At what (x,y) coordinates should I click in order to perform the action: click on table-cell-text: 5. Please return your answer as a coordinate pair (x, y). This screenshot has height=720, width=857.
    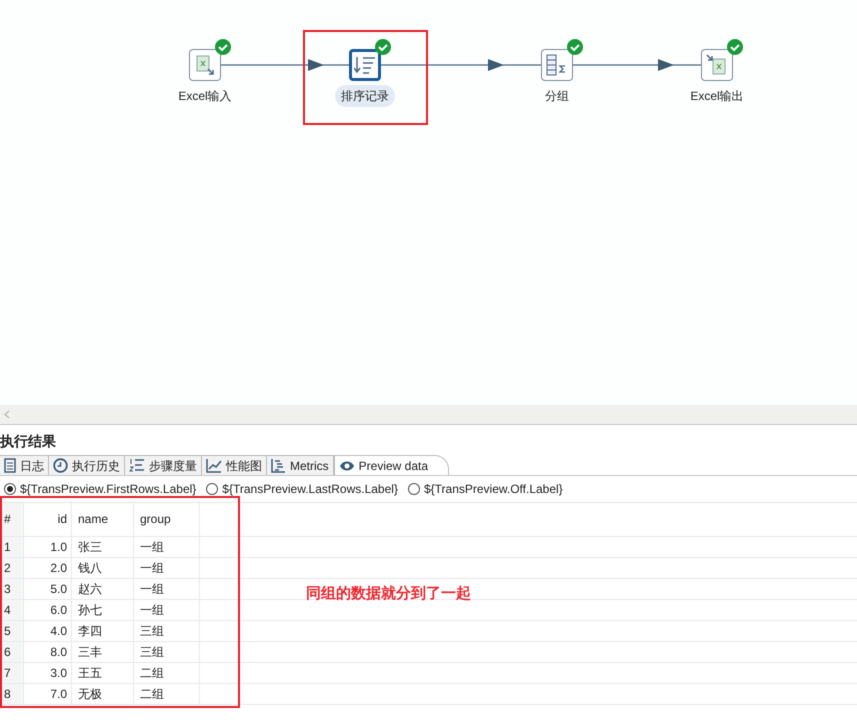
    Looking at the image, I should click on (7, 631).